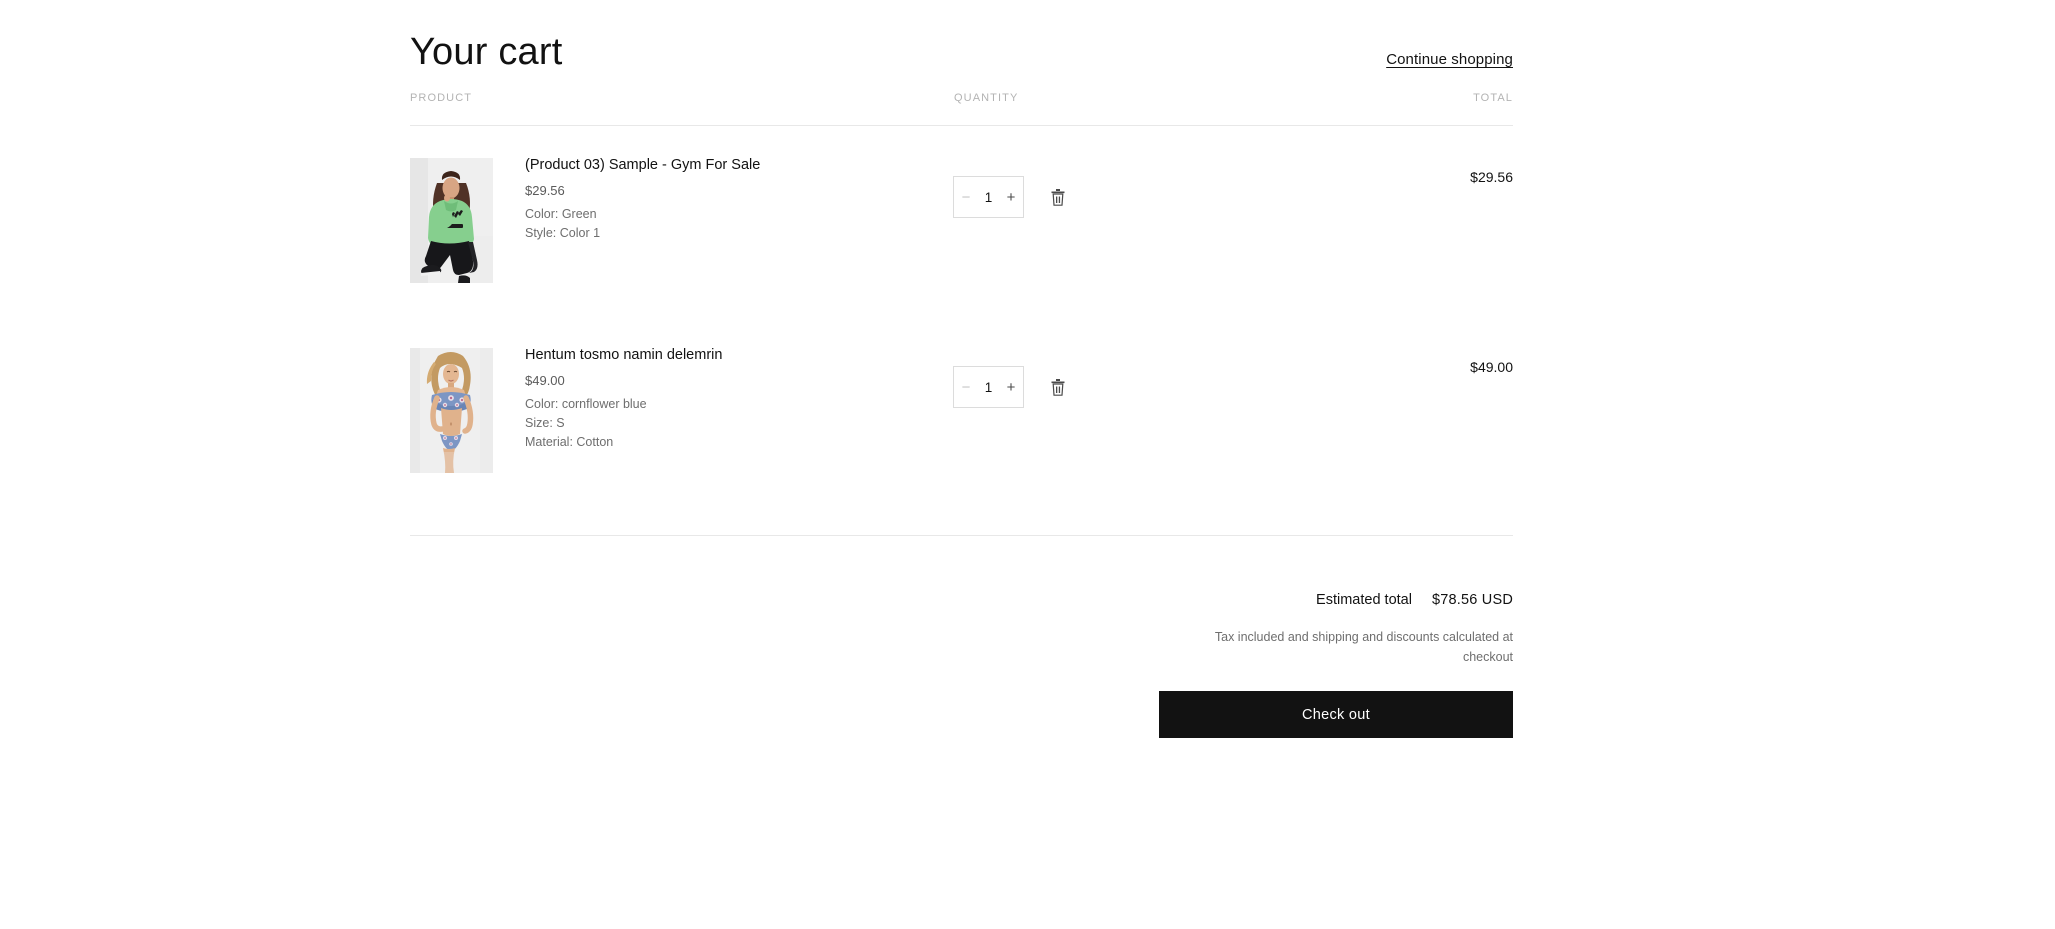  What do you see at coordinates (545, 422) in the screenshot?
I see `product-option: Size: S` at bounding box center [545, 422].